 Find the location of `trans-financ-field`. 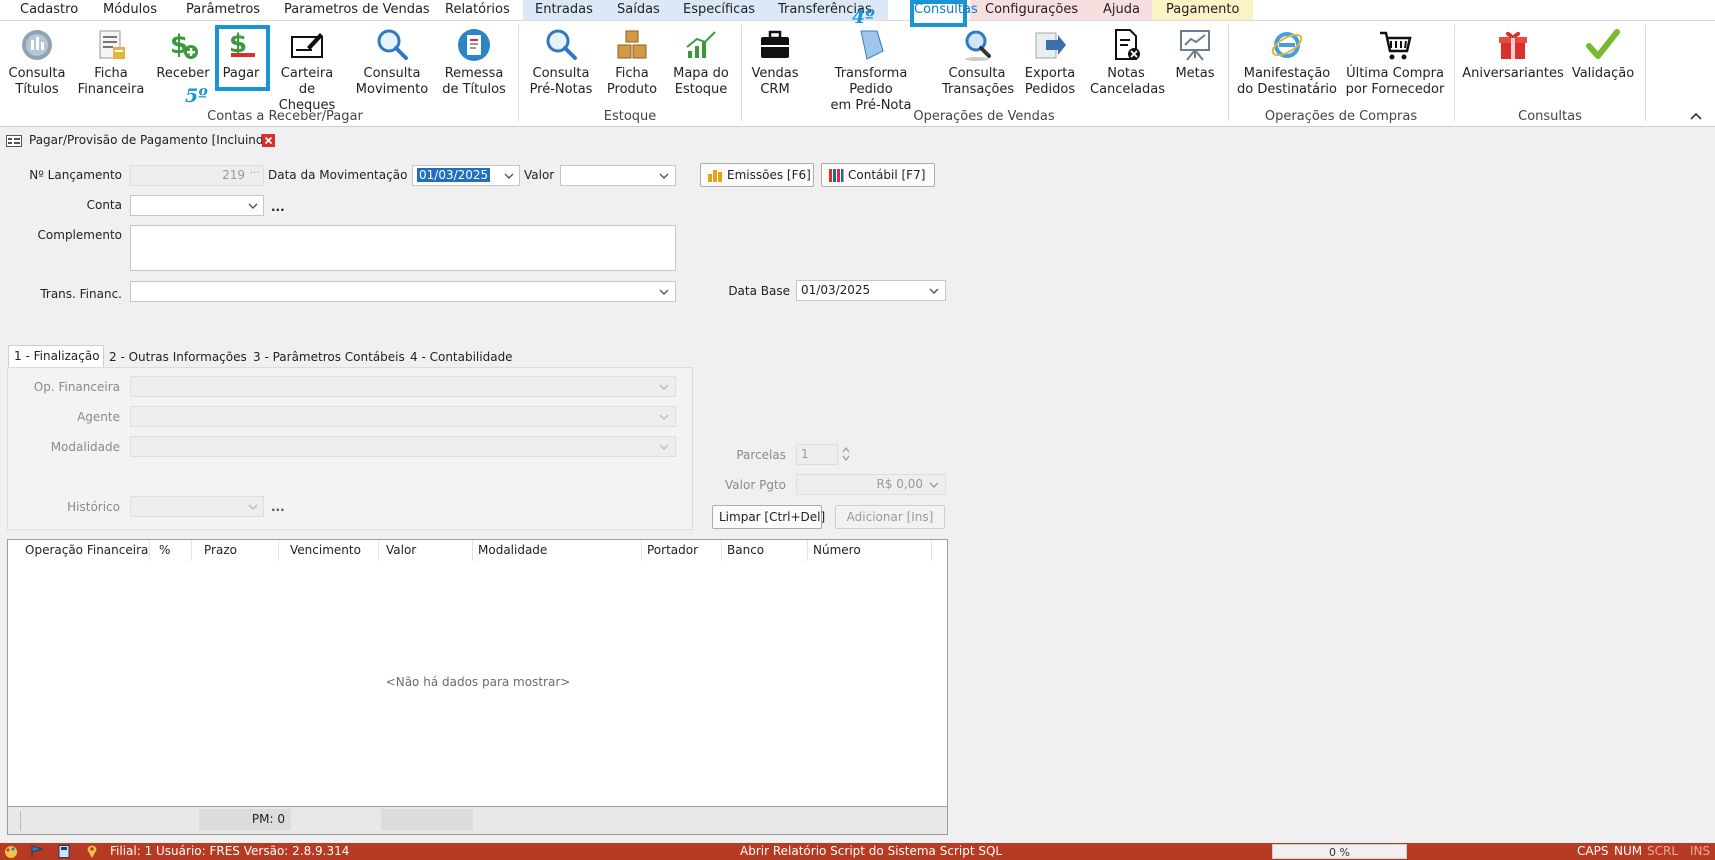

trans-financ-field is located at coordinates (403, 291).